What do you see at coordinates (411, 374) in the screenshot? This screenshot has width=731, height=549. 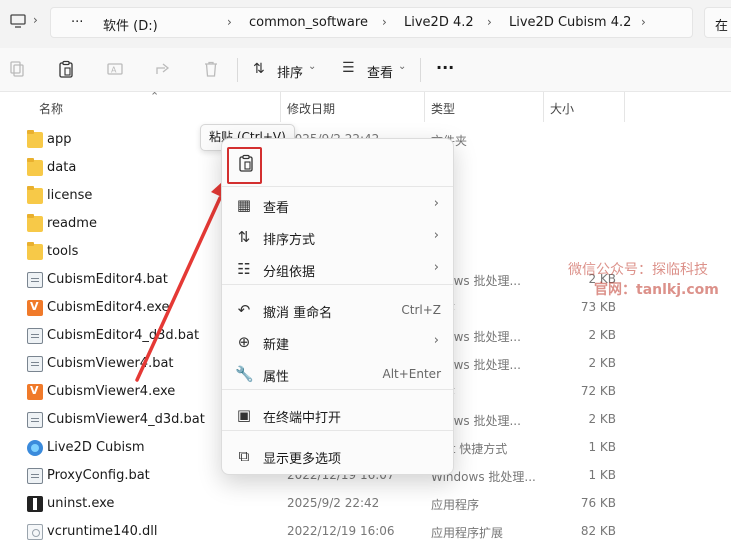 I see `menu-item-shortcut: Alt+Enter` at bounding box center [411, 374].